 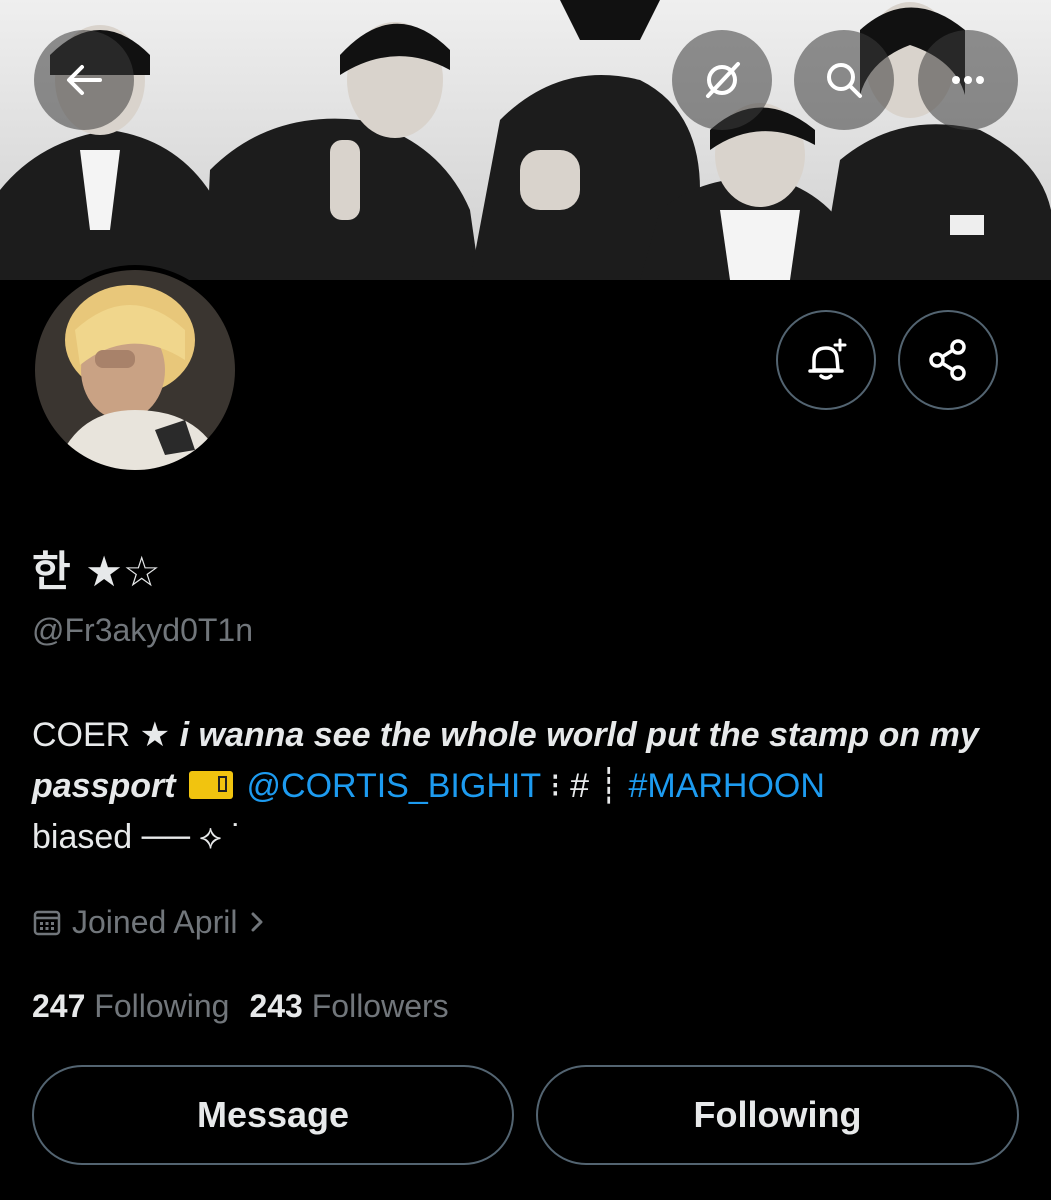 What do you see at coordinates (276, 1006) in the screenshot?
I see `followers-count: 243` at bounding box center [276, 1006].